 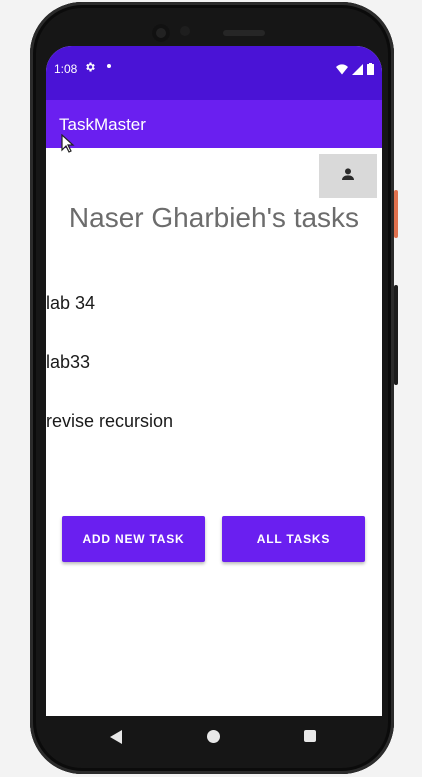 I want to click on front-camera, so click(x=161, y=33).